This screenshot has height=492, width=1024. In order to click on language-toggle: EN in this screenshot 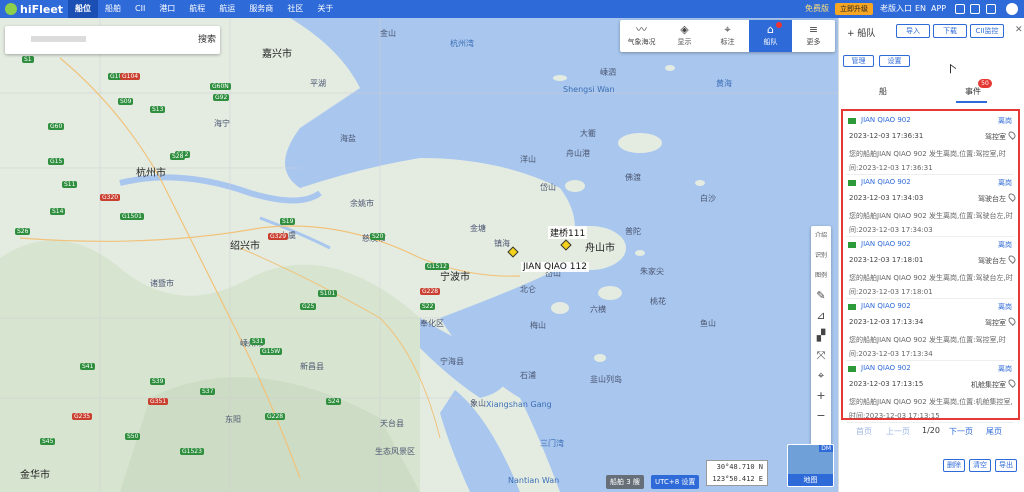, I will do `click(920, 9)`.